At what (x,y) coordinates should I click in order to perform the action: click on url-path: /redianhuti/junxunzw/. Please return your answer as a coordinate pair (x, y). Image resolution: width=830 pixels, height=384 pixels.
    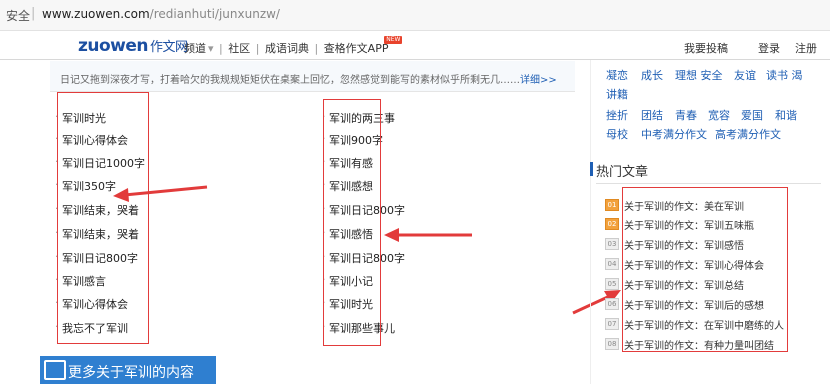
    Looking at the image, I should click on (214, 14).